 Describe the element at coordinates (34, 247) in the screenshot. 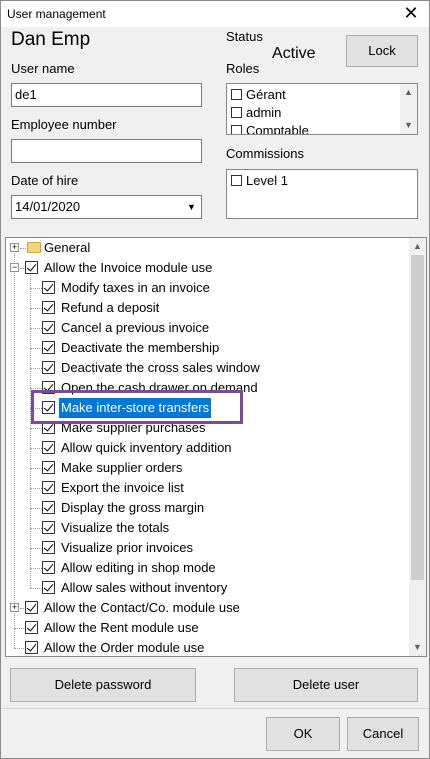

I see `folder-icon` at that location.